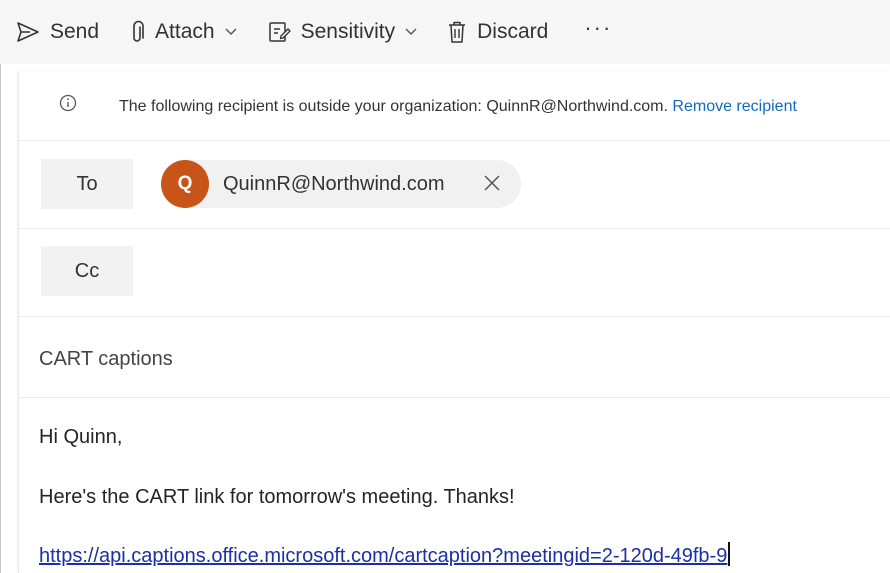 Image resolution: width=890 pixels, height=573 pixels. What do you see at coordinates (279, 32) in the screenshot?
I see `sensitivity-icon` at bounding box center [279, 32].